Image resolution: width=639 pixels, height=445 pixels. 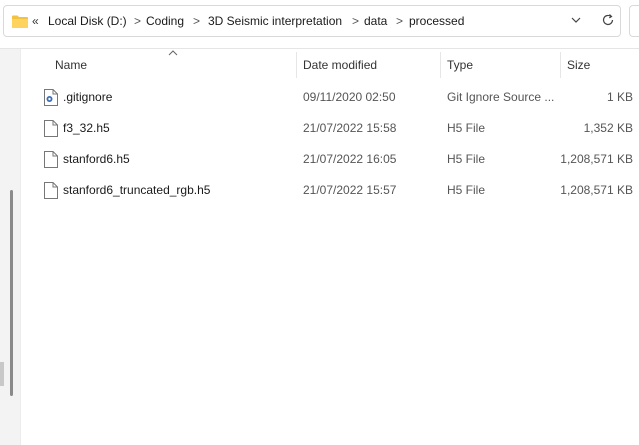 I want to click on file-date-modified: 09/11/2020 02:50, so click(x=349, y=97).